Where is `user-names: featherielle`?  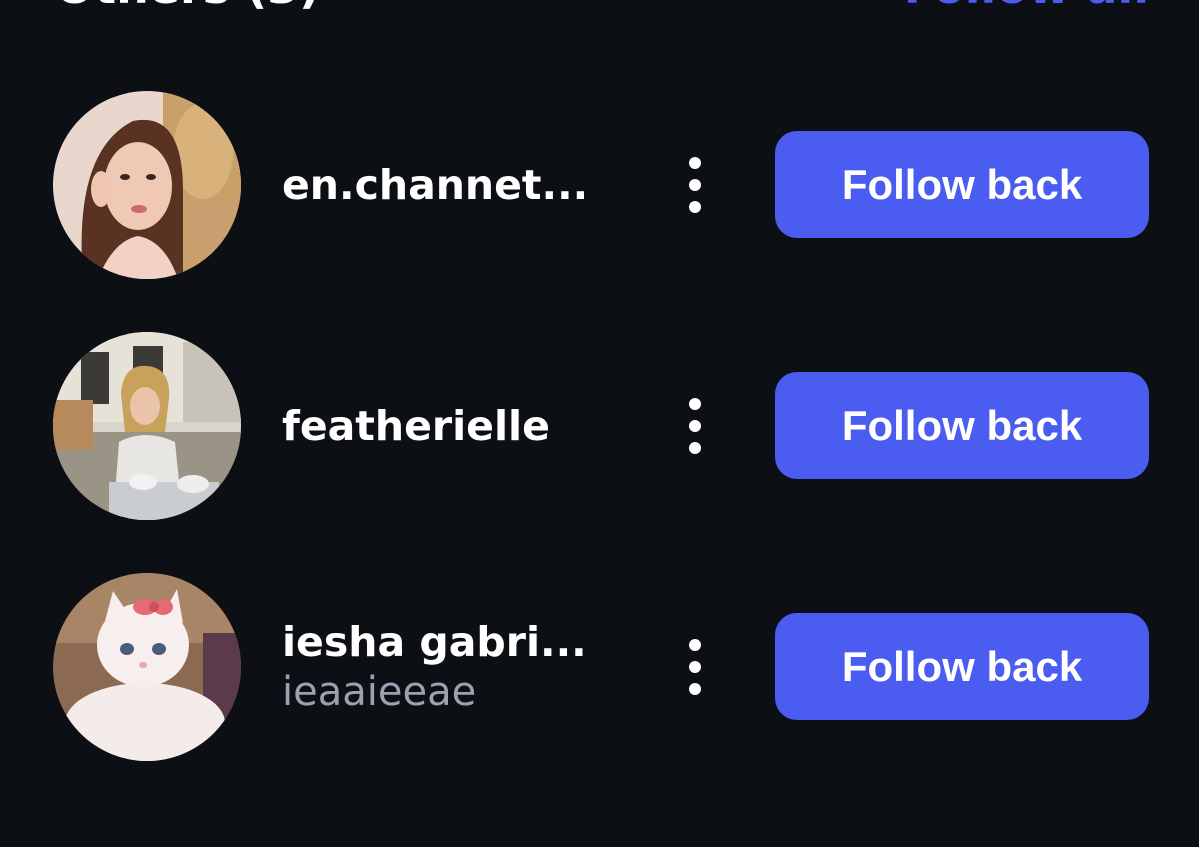
user-names: featherielle is located at coordinates (447, 426).